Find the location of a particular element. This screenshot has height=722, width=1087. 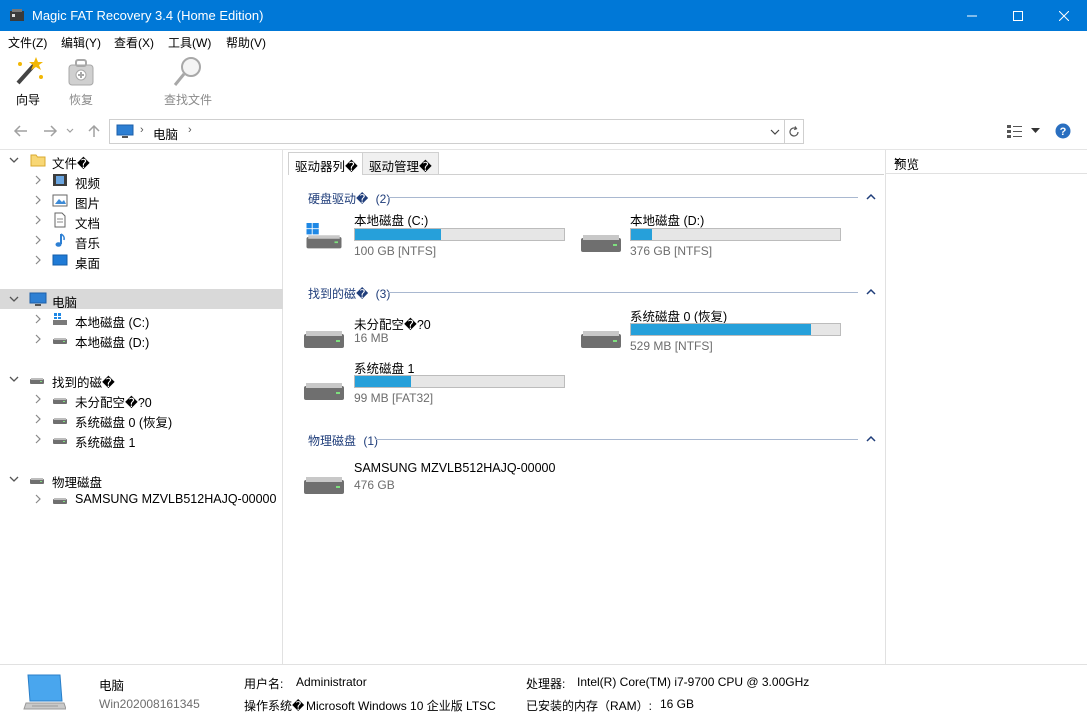

maximize-button is located at coordinates (1018, 15).